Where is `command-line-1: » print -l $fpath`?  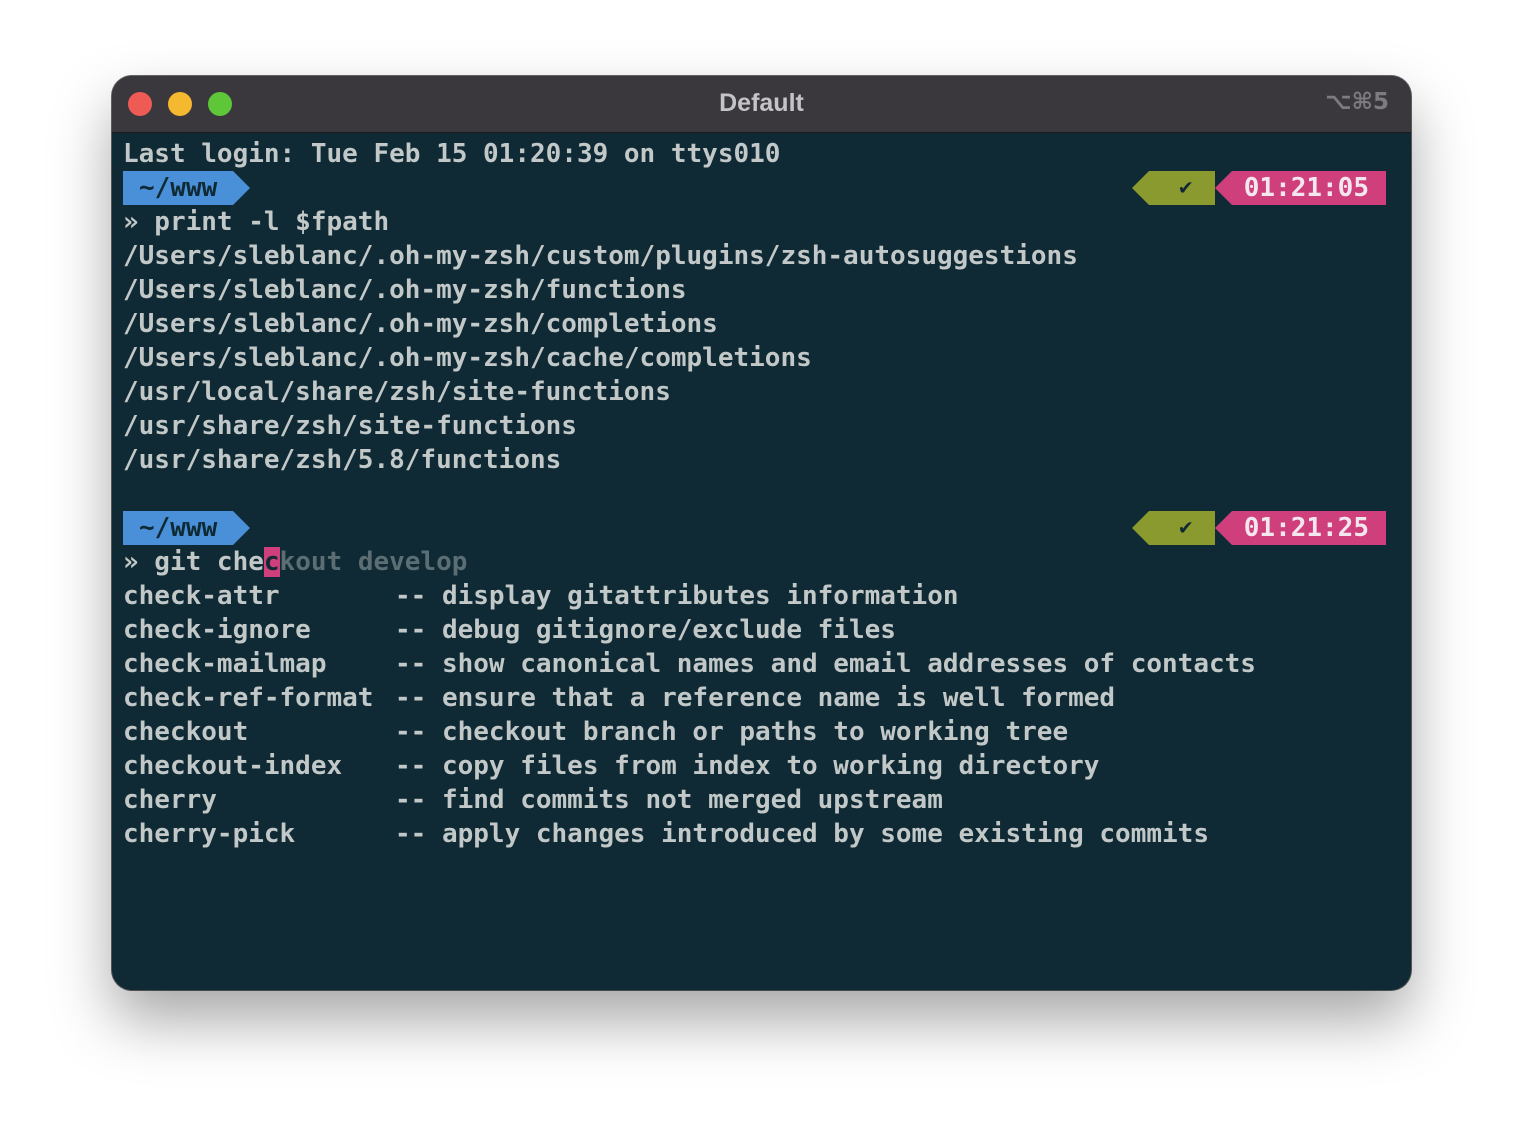 command-line-1: » print -l $fpath is located at coordinates (256, 222).